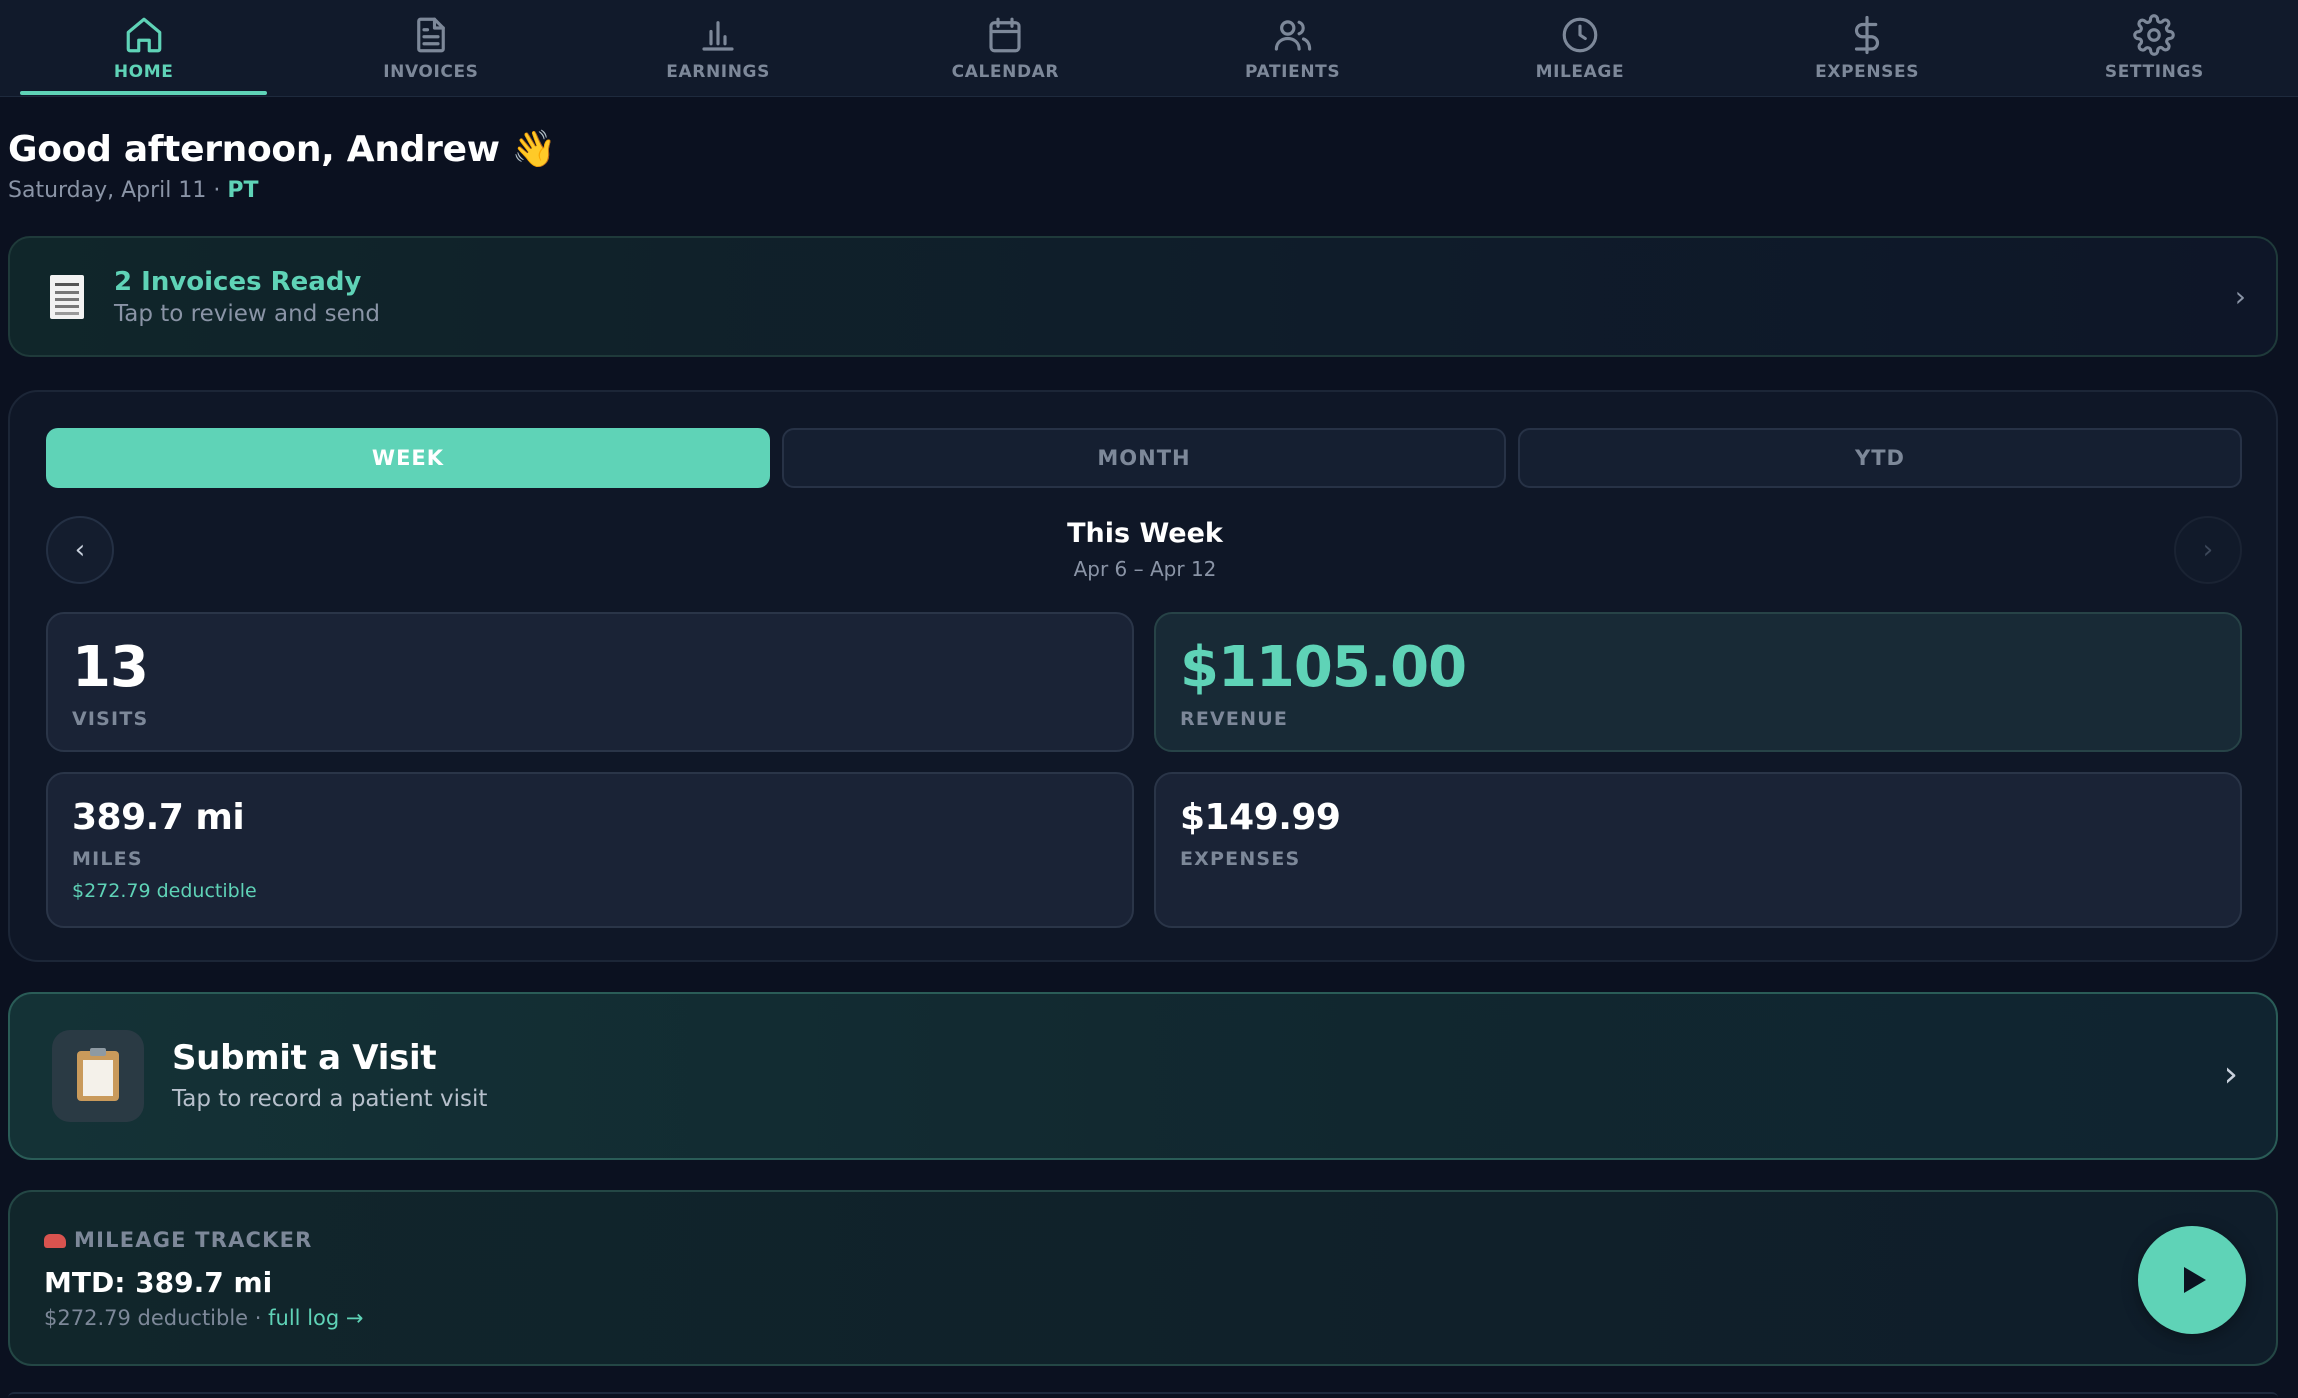  Describe the element at coordinates (118, 190) in the screenshot. I see `date-text: Saturday, April 11 ·` at that location.